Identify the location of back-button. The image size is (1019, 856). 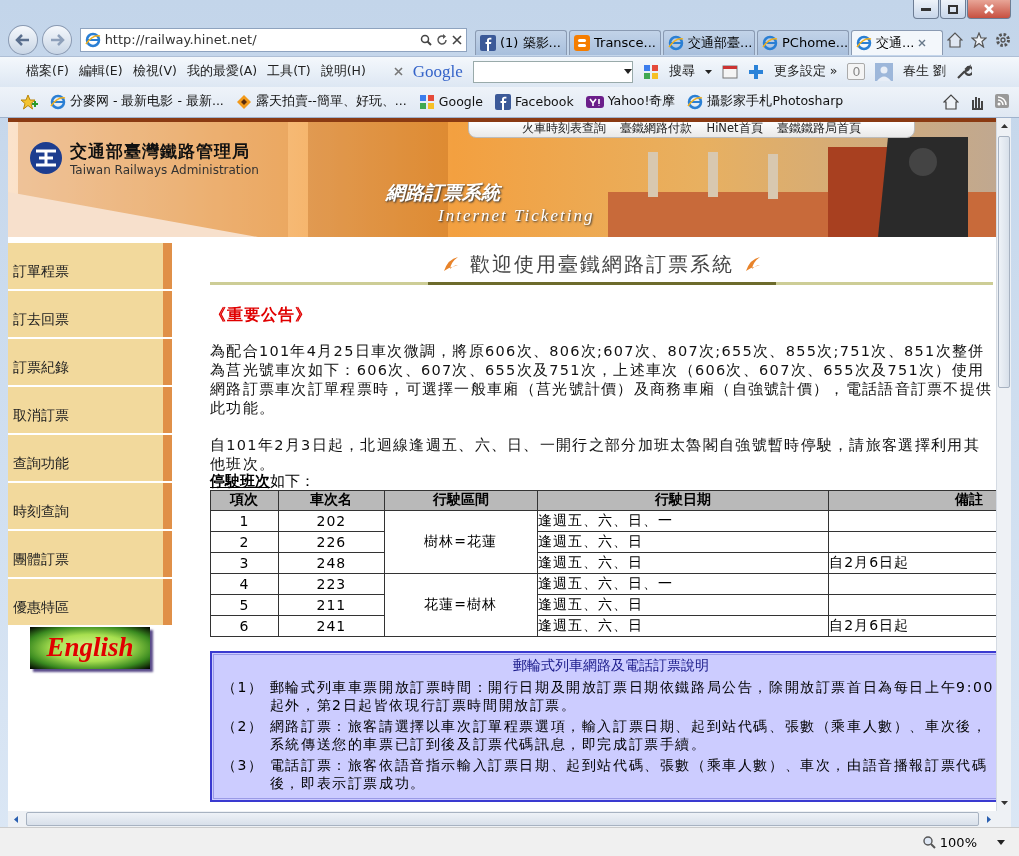
(23, 39).